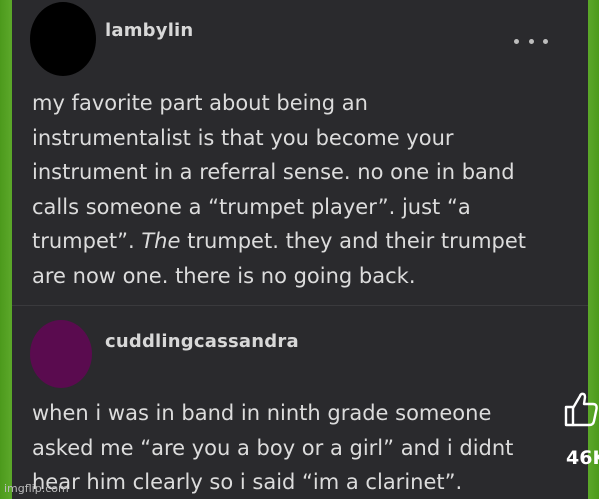 Image resolution: width=599 pixels, height=499 pixels. What do you see at coordinates (63, 39) in the screenshot?
I see `avatar-lambylin` at bounding box center [63, 39].